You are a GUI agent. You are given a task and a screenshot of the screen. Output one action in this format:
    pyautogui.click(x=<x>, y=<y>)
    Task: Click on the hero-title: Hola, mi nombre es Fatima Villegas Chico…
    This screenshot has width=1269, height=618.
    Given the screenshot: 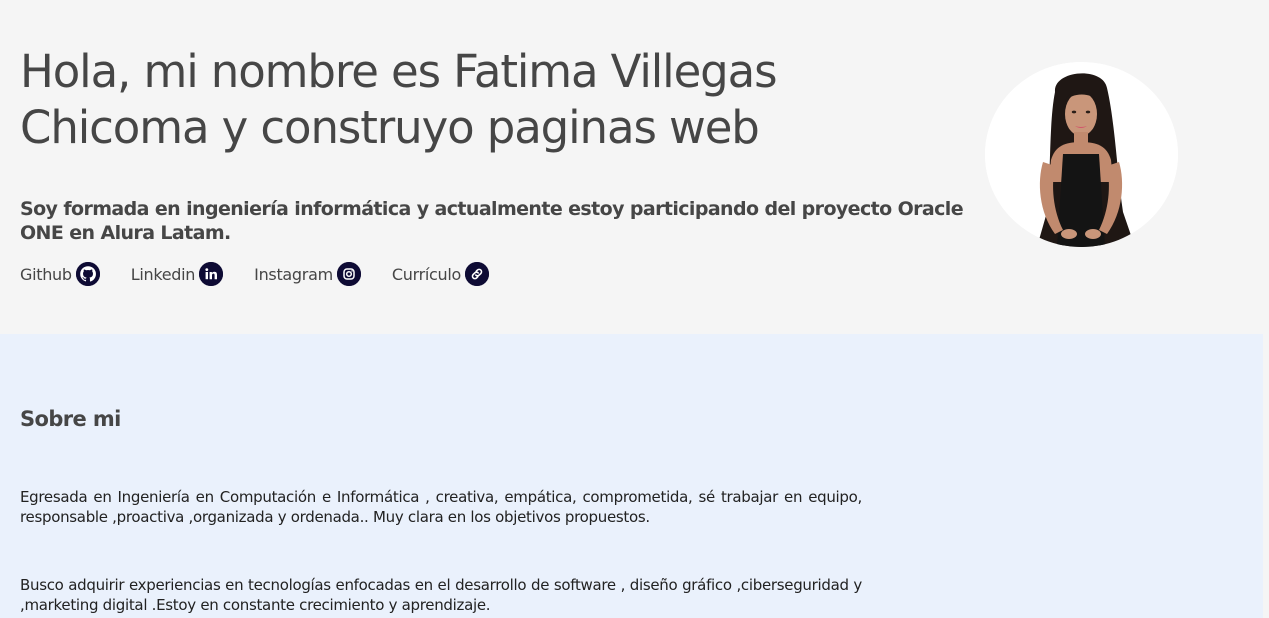 What is the action you would take?
    pyautogui.click(x=399, y=99)
    